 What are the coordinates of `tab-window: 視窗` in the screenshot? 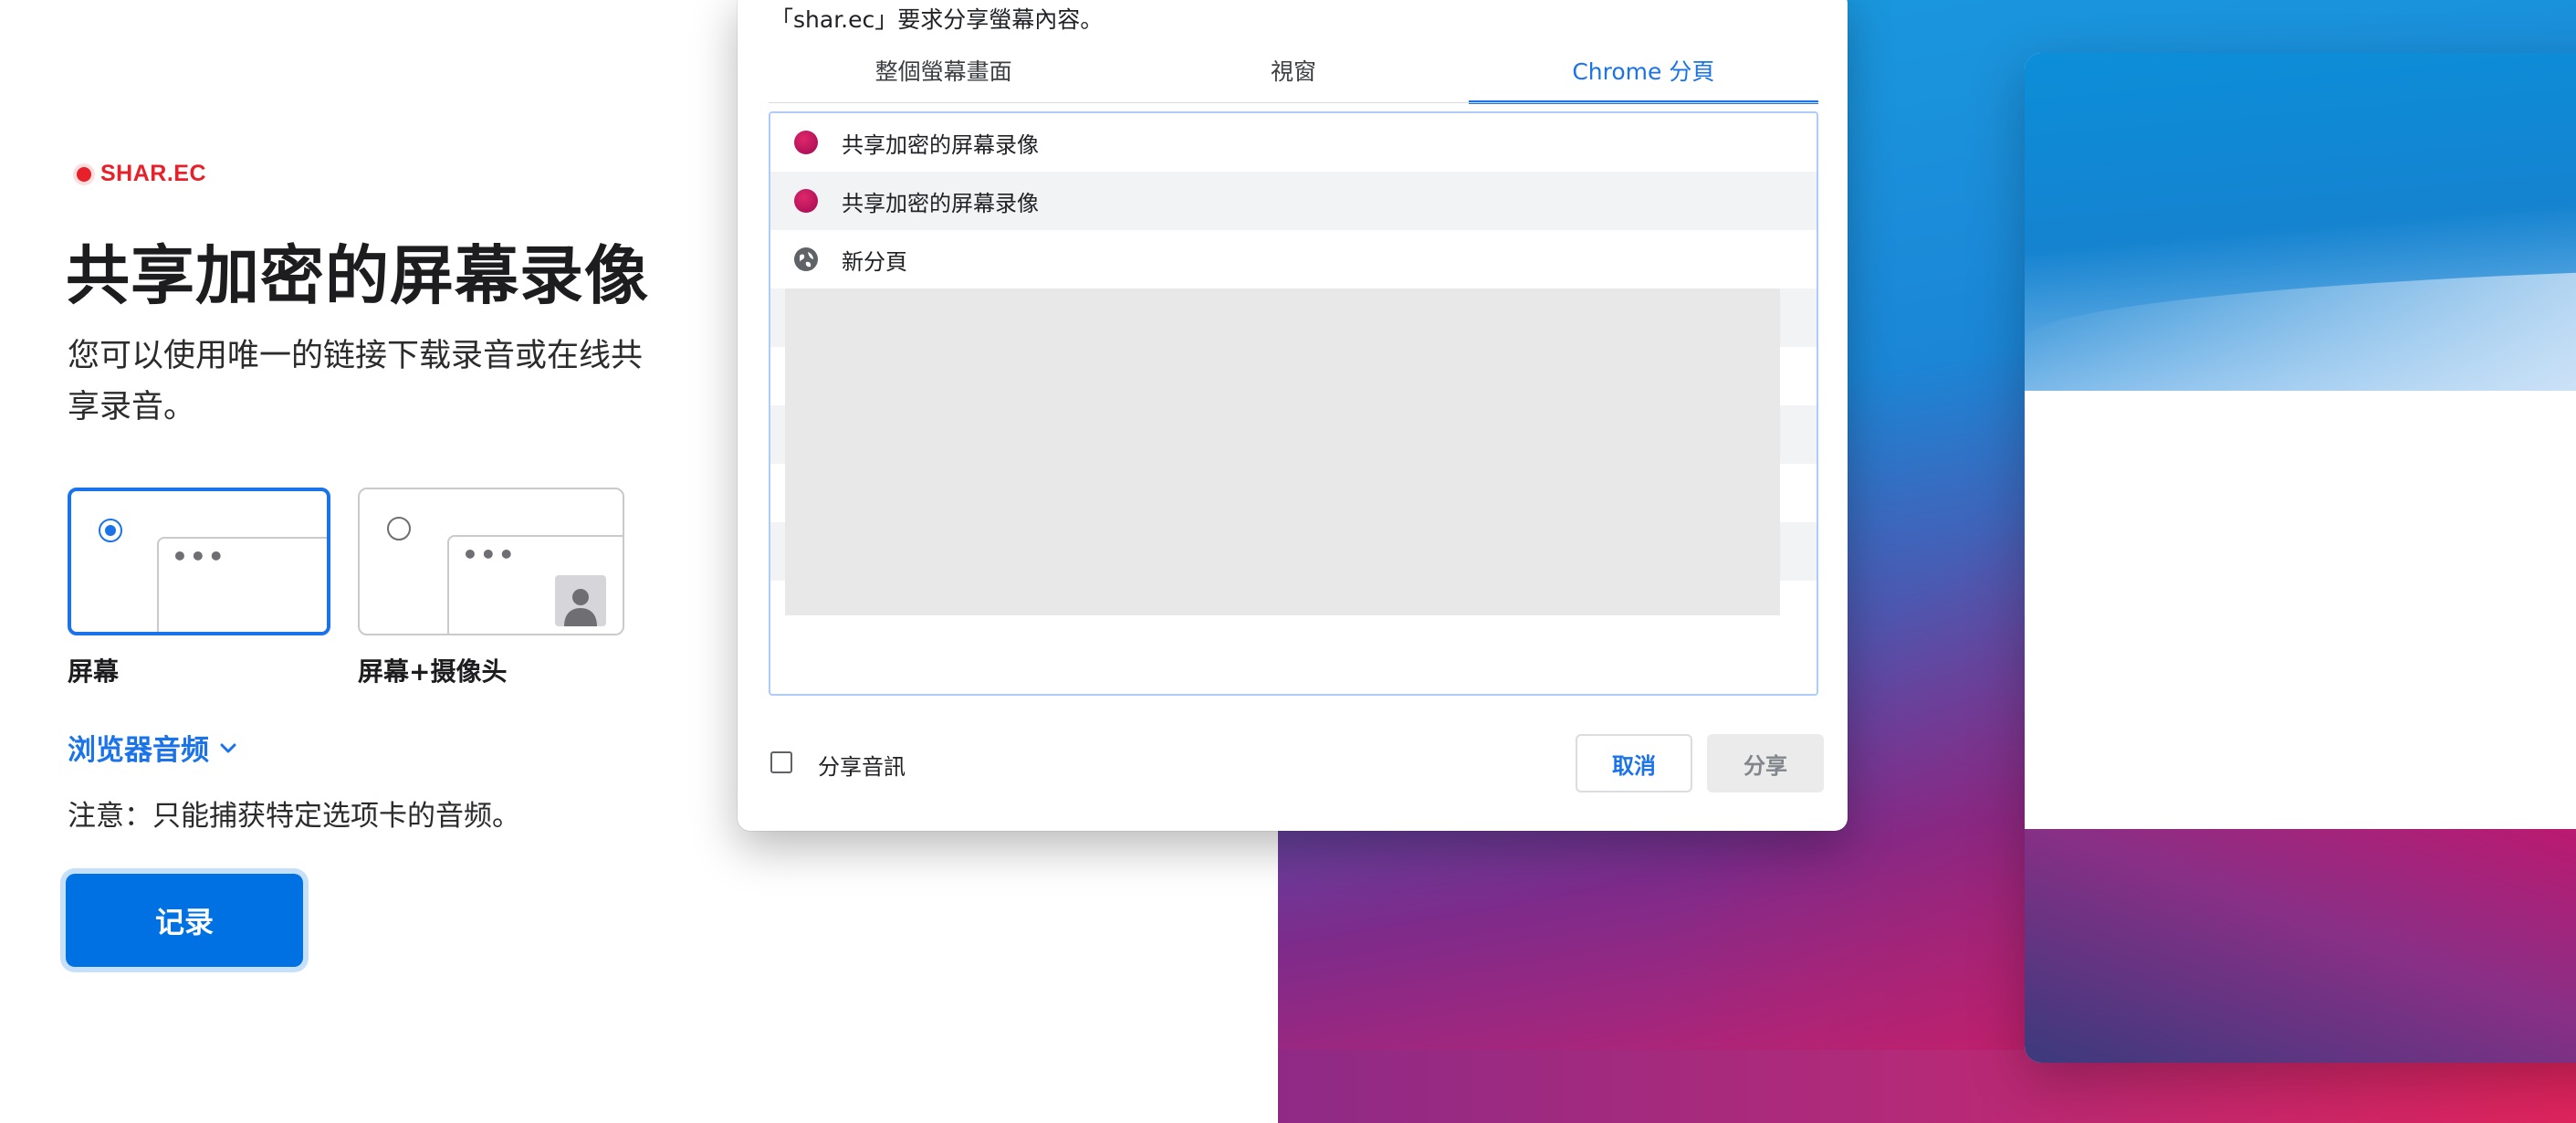 It's located at (1293, 75).